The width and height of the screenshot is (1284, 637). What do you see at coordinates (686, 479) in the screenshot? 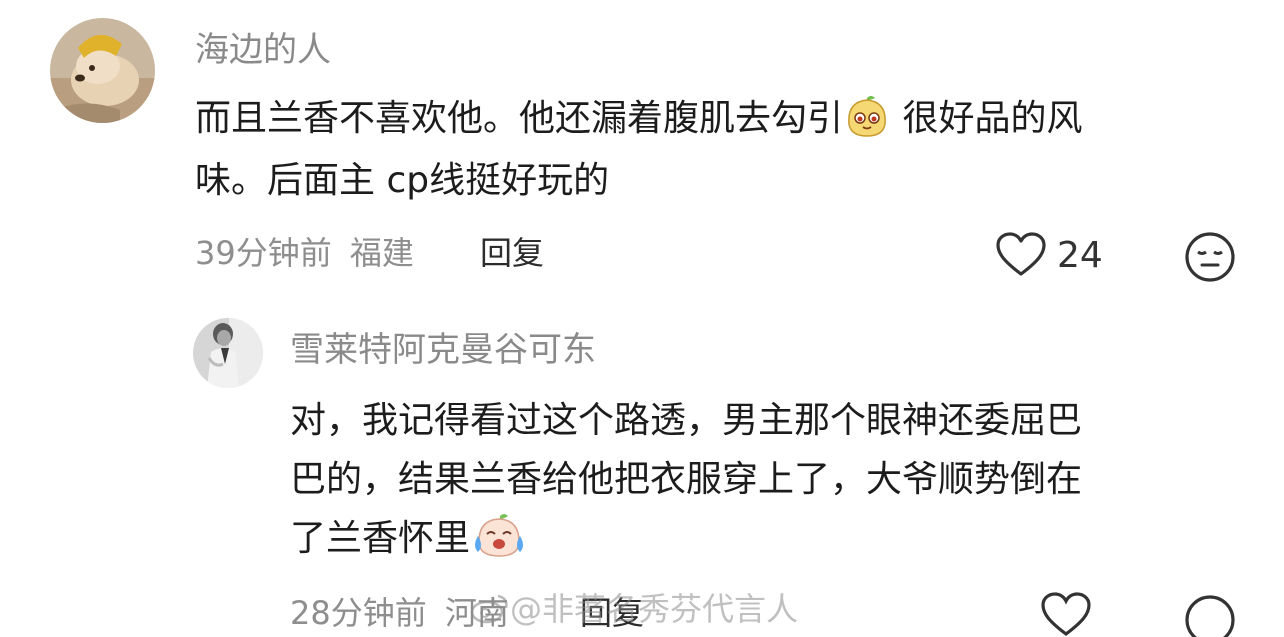
I see `reply-text-line-2: 巴的，结果兰香给他把衣服穿上了，大爷顺势倒在` at bounding box center [686, 479].